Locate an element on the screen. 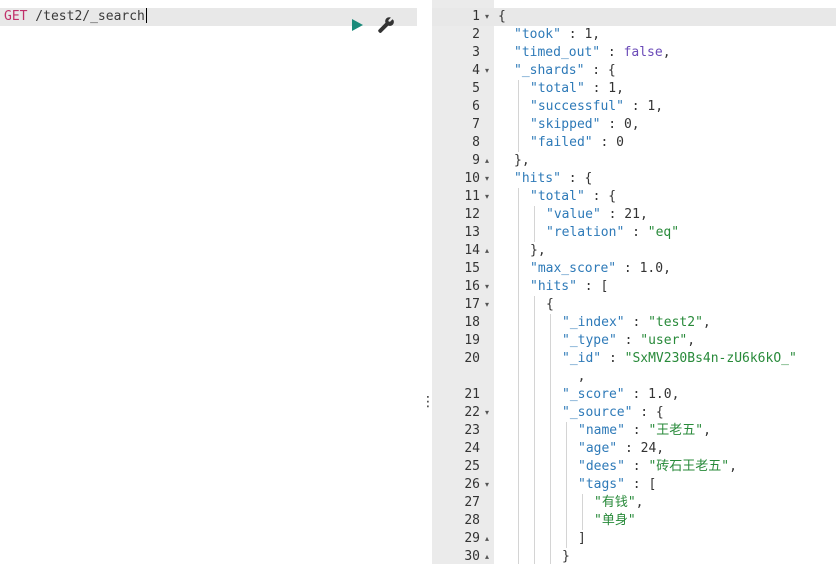 This screenshot has height=564, width=836. token-str: "user" is located at coordinates (664, 340).